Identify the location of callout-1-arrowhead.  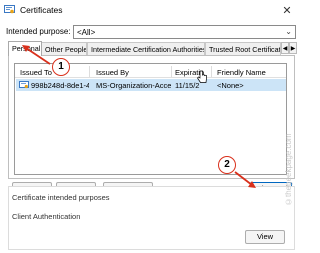
(26, 48).